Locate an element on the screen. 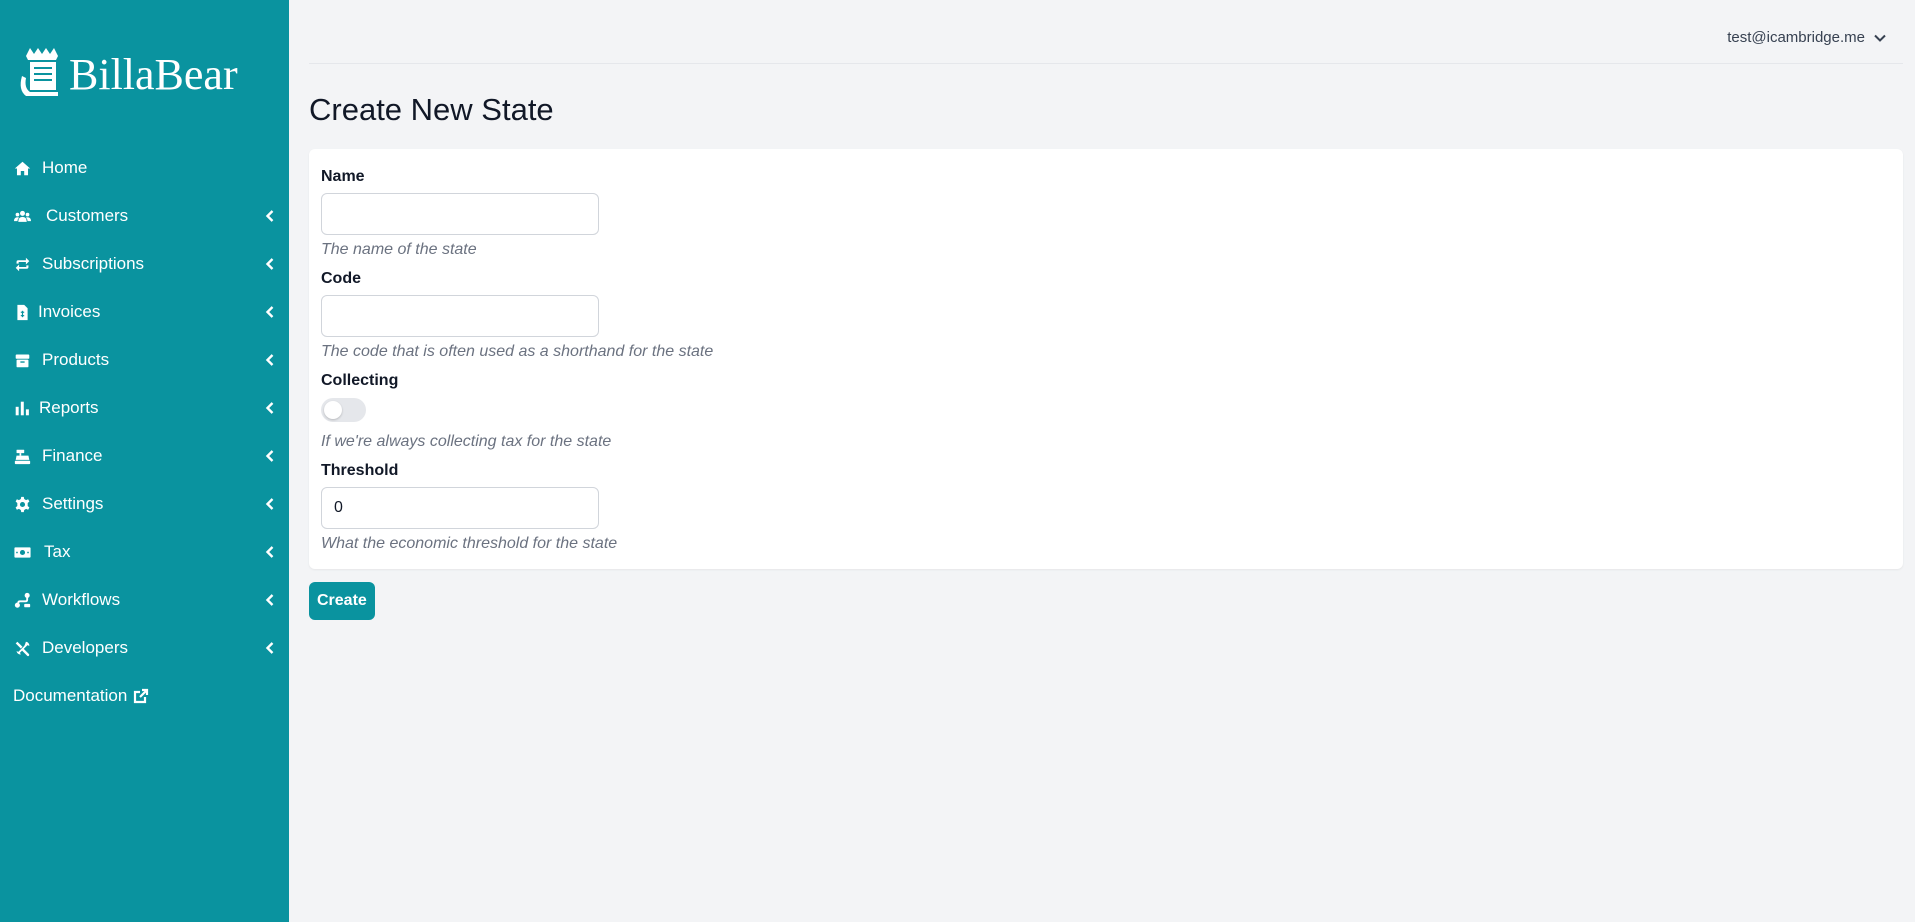  sidebar-item-products: Products is located at coordinates (144, 360).